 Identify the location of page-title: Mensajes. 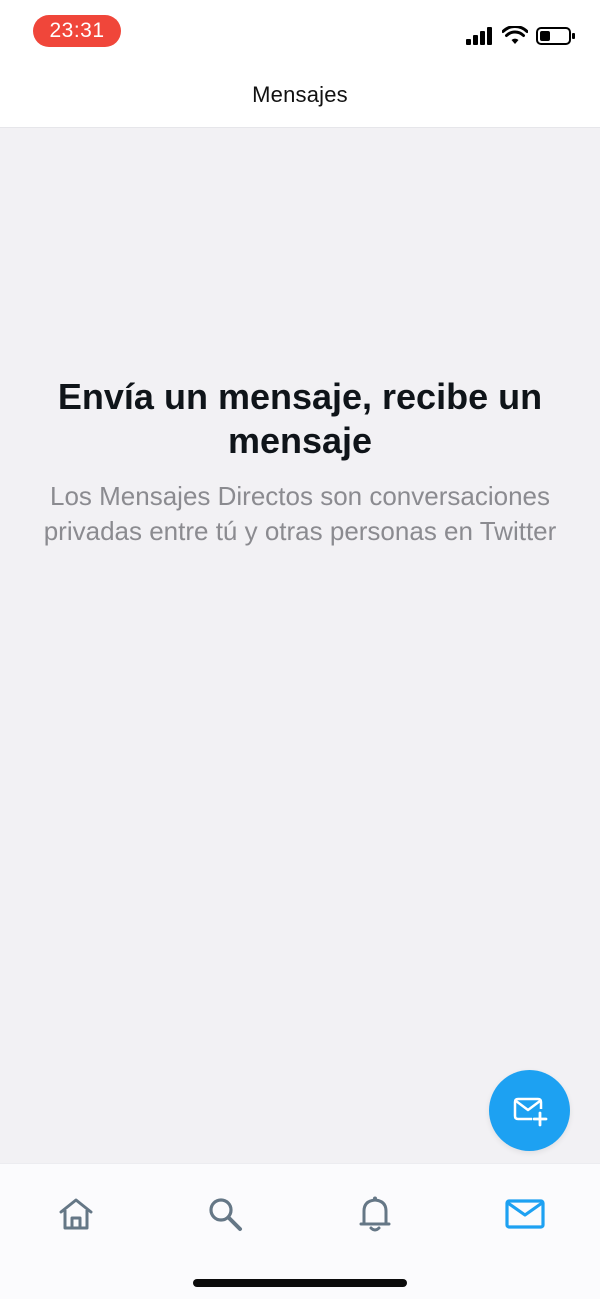
(300, 94).